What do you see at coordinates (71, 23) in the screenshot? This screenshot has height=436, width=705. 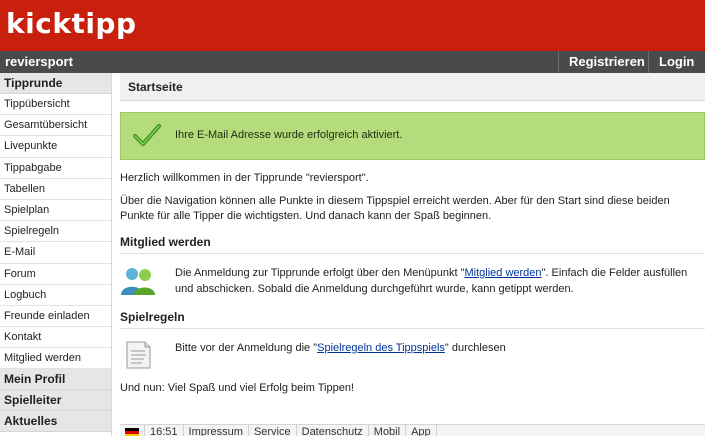 I see `kicktipp-logo: kicktipp` at bounding box center [71, 23].